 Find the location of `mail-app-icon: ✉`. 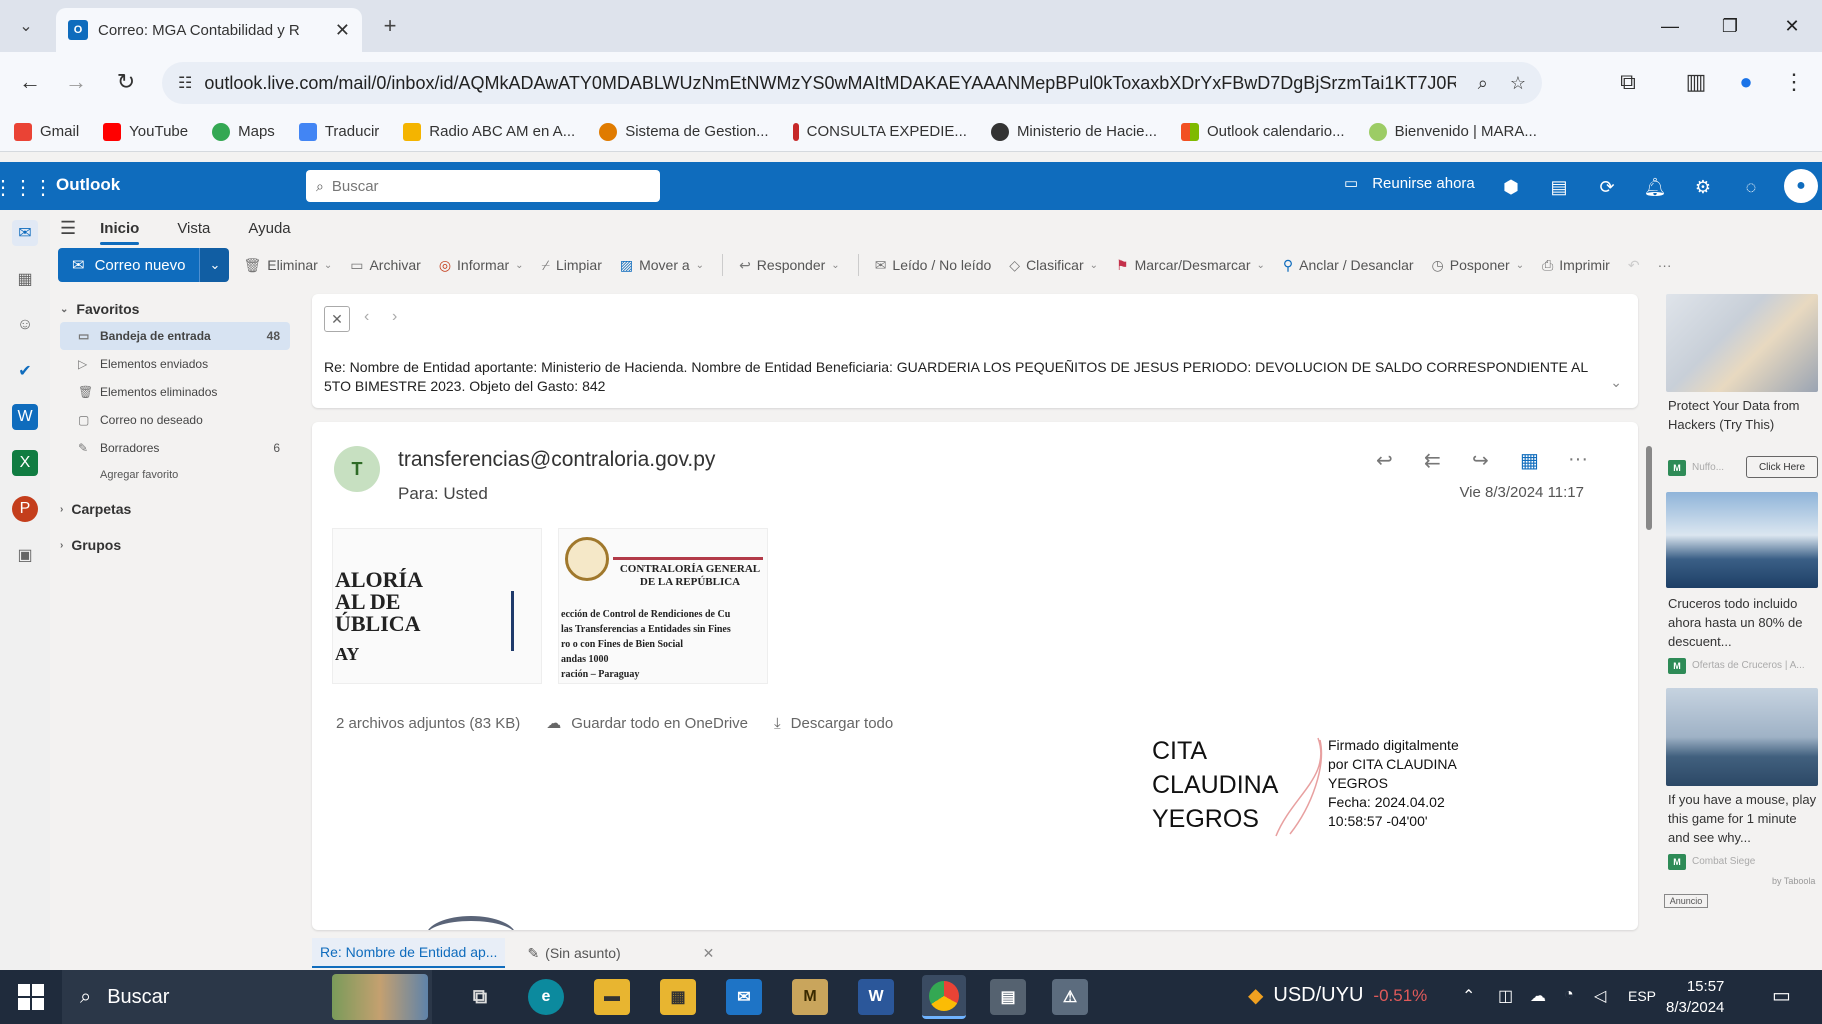

mail-app-icon: ✉ is located at coordinates (744, 997).